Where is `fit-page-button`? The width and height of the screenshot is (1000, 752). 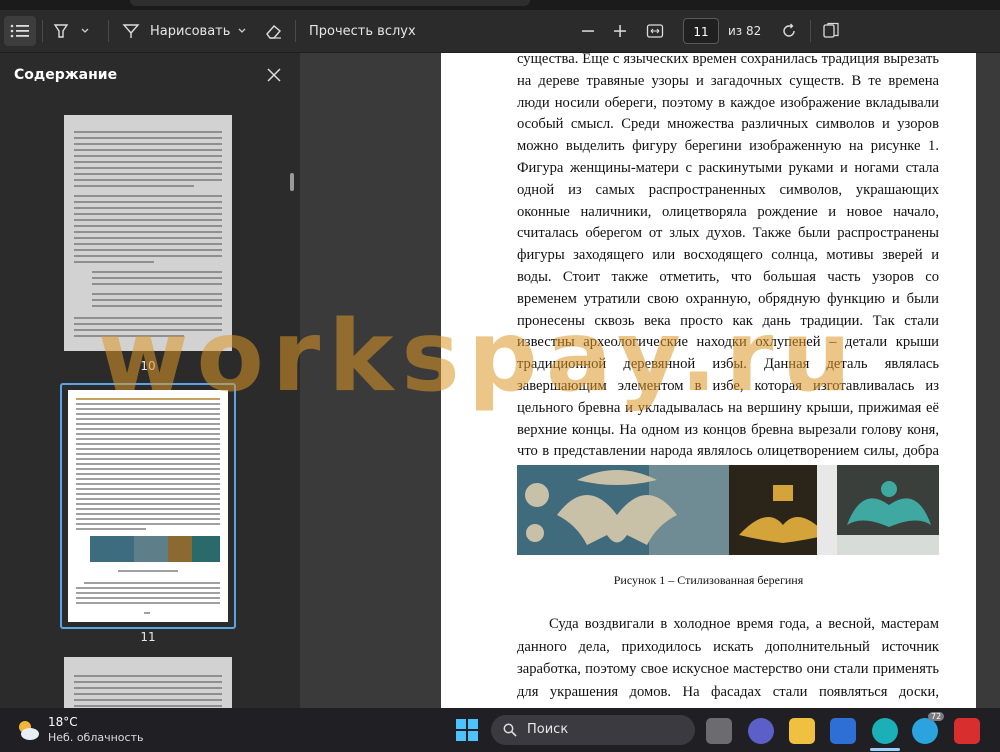 fit-page-button is located at coordinates (655, 31).